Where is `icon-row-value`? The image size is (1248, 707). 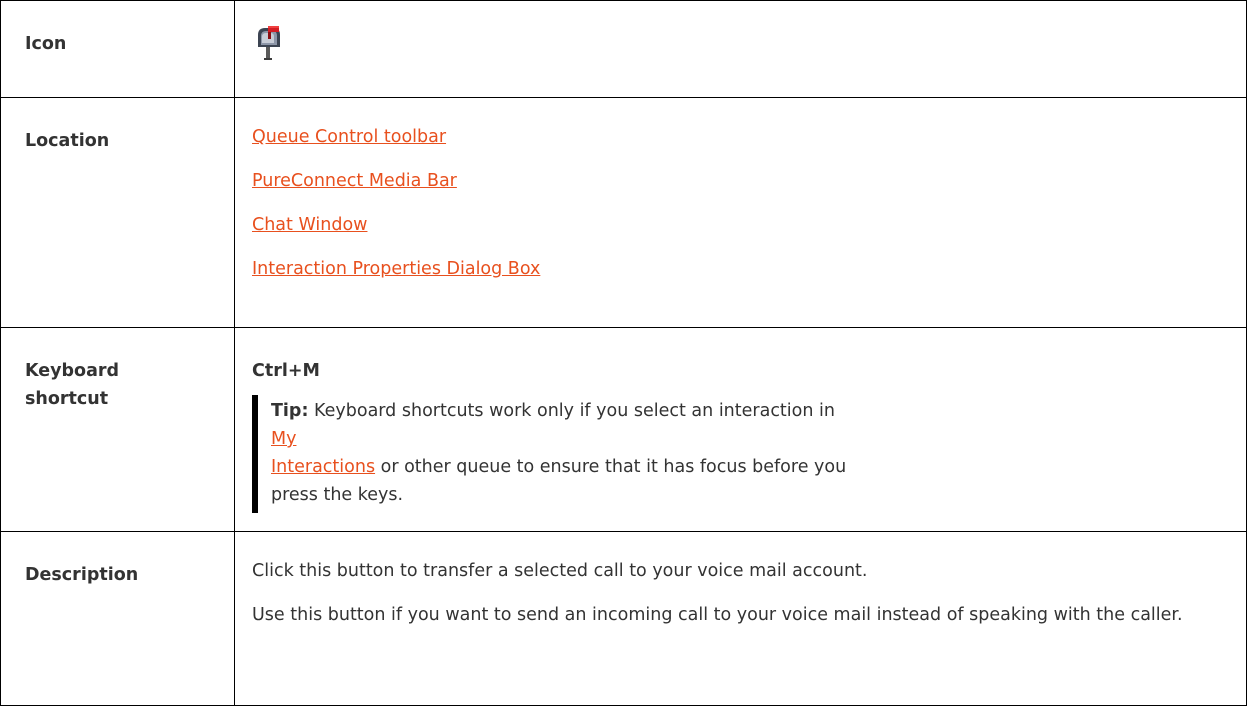
icon-row-value is located at coordinates (740, 49).